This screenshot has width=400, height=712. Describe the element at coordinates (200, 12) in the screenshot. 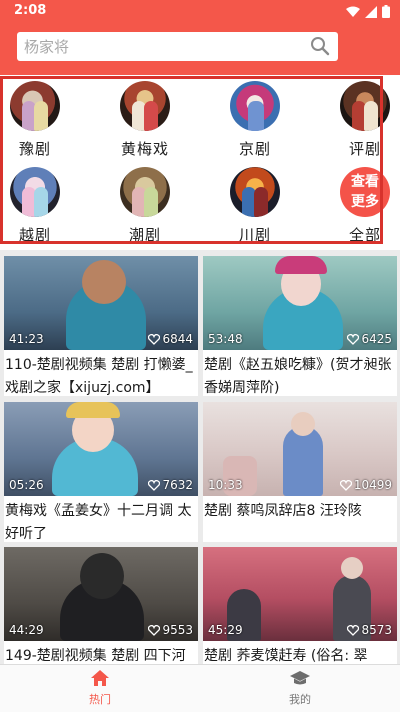

I see `status-bar: 2:08` at that location.